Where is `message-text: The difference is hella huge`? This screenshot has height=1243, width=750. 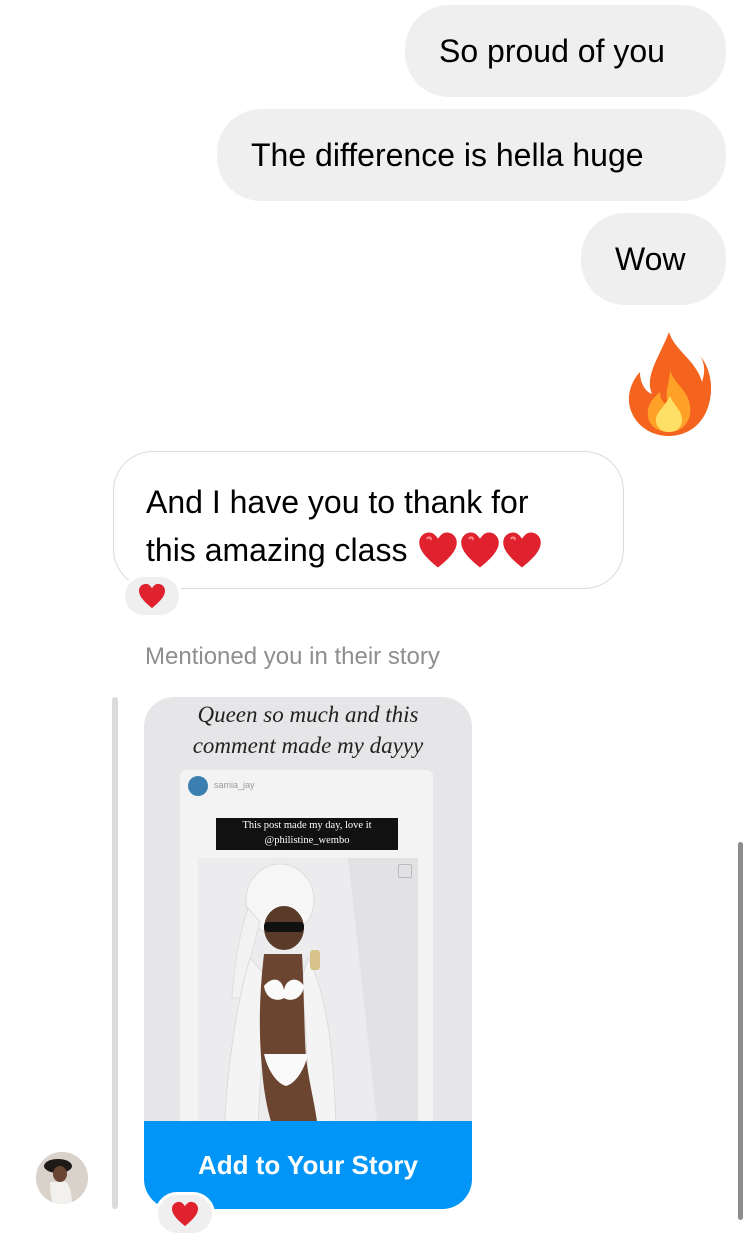 message-text: The difference is hella huge is located at coordinates (447, 155).